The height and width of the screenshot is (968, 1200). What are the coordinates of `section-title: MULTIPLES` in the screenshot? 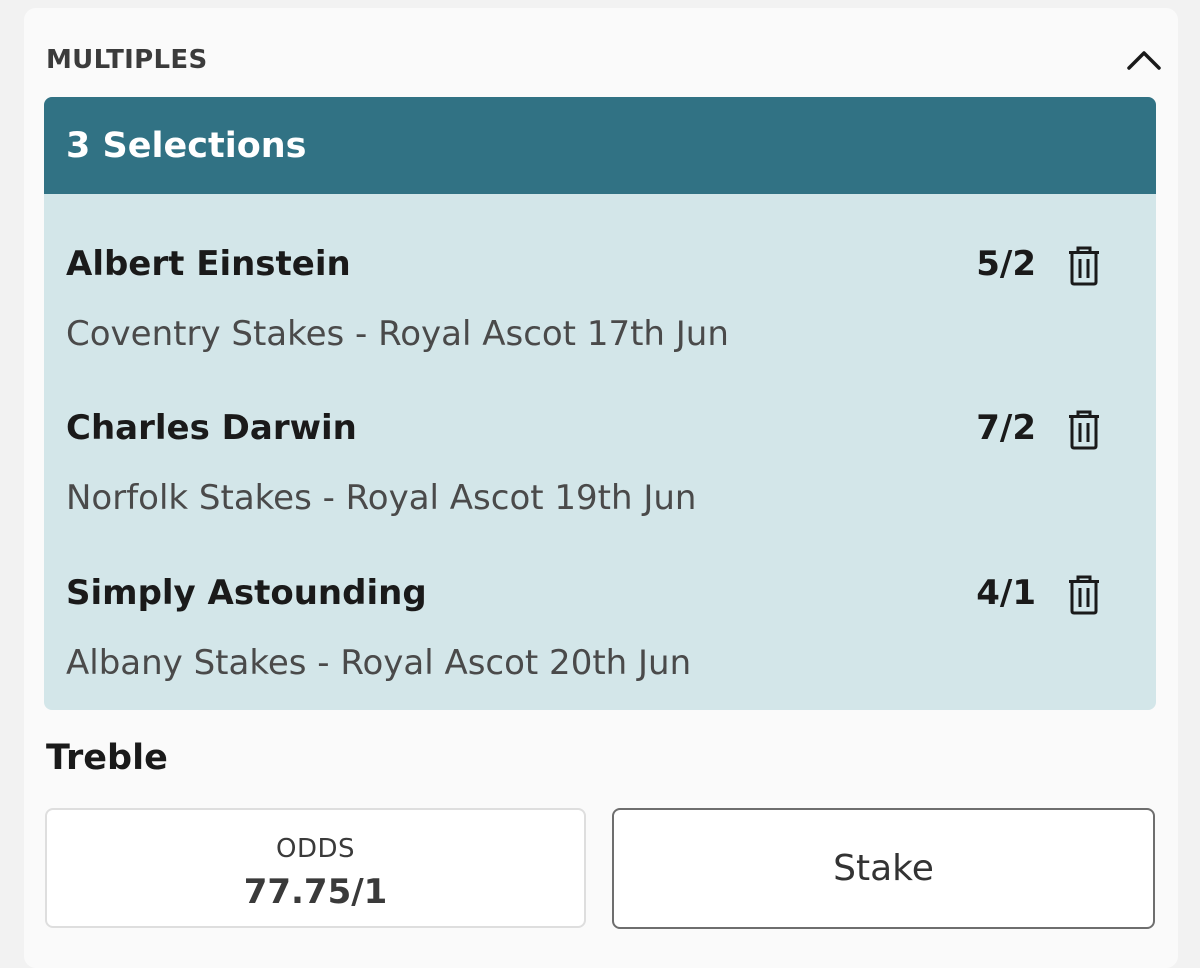 It's located at (127, 60).